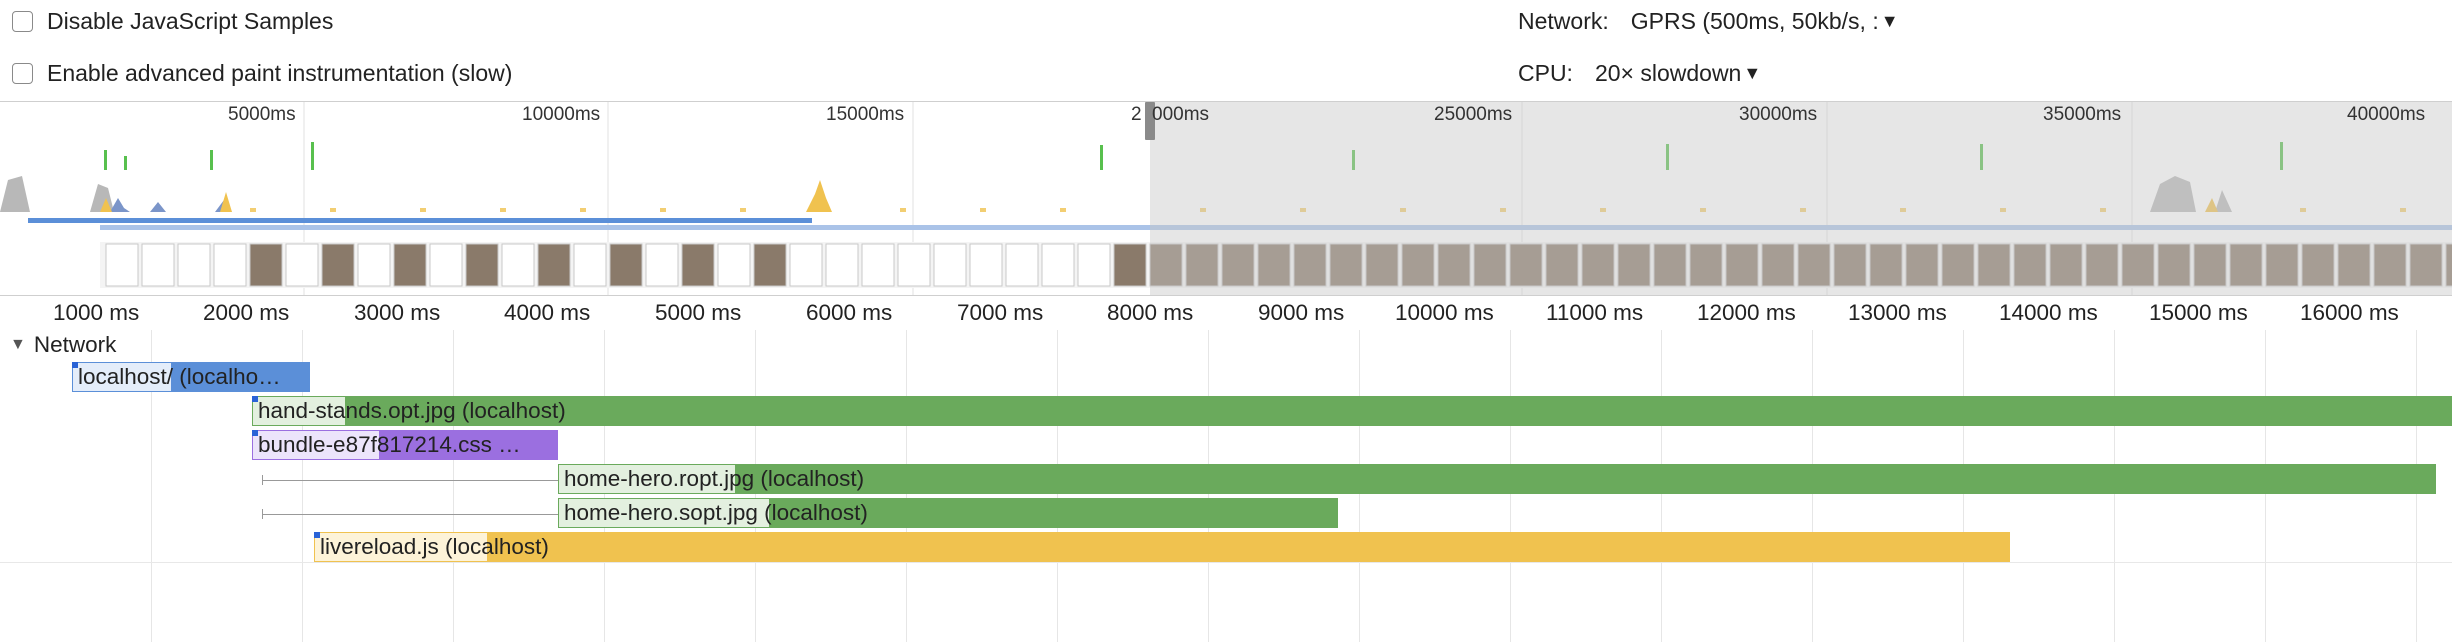 This screenshot has width=2452, height=642. Describe the element at coordinates (1754, 20) in the screenshot. I see `network-throttle-value: GPRS (500ms, 50kb/s, :` at that location.